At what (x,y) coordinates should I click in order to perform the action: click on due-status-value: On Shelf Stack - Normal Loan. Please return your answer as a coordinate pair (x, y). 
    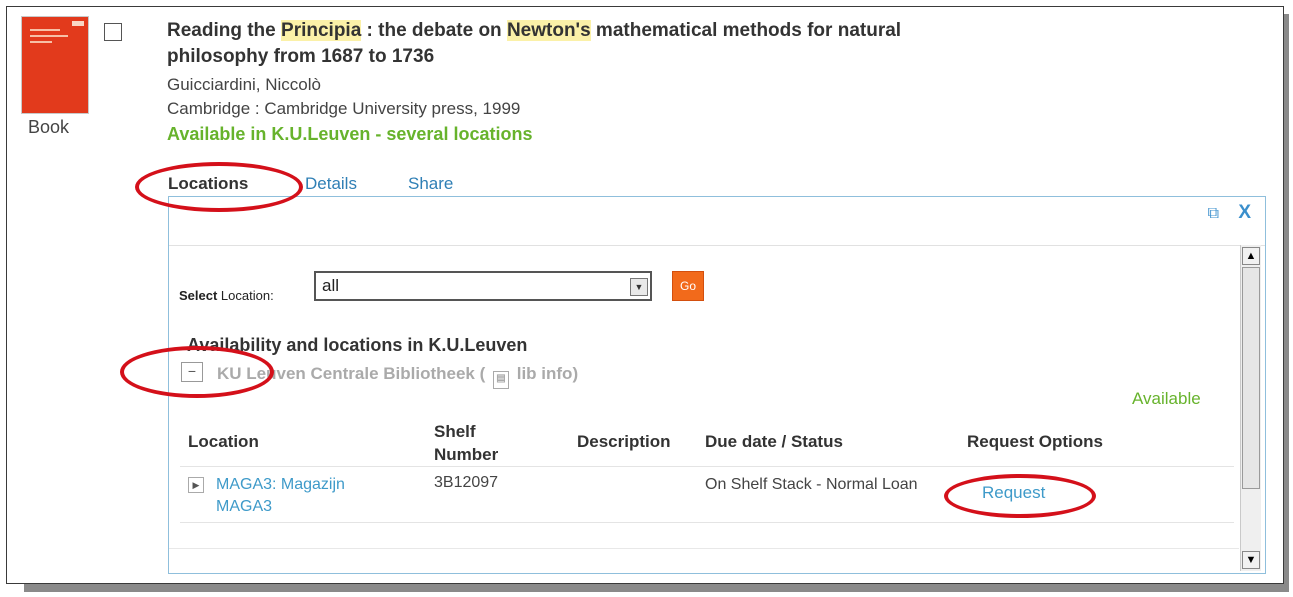
    Looking at the image, I should click on (811, 484).